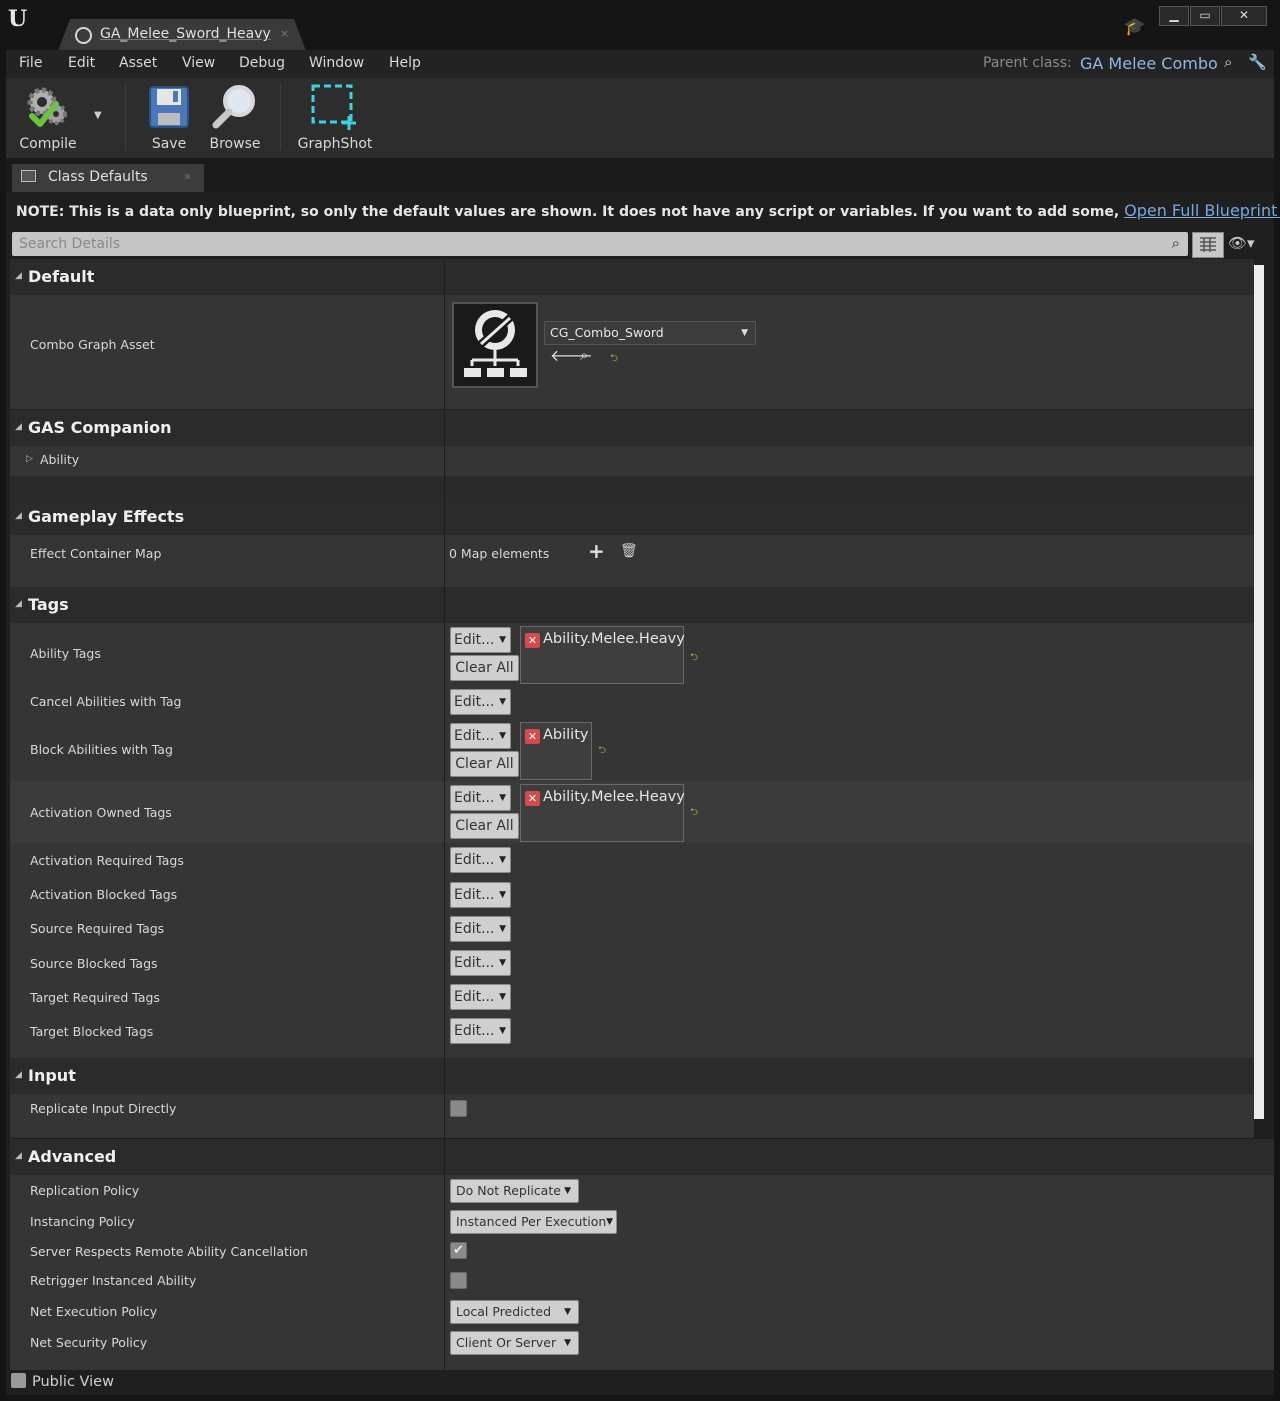 The image size is (1280, 1401). I want to click on activation-blocked-edit-button: Edit... ▼, so click(480, 895).